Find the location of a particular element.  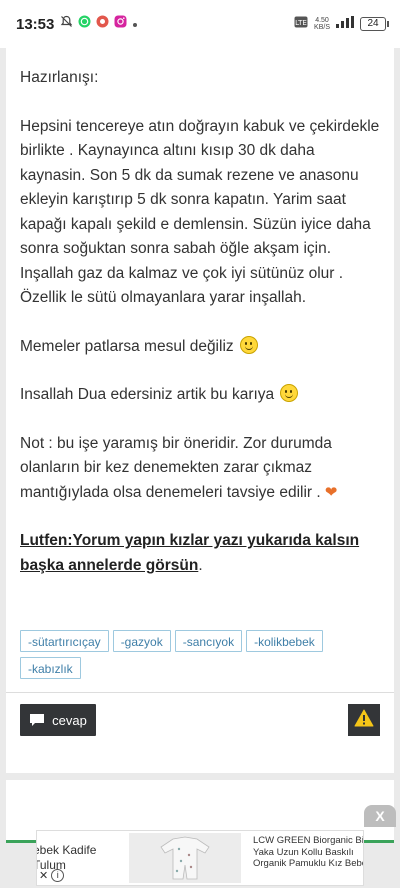

network-speed-unit: KB/S is located at coordinates (322, 27).